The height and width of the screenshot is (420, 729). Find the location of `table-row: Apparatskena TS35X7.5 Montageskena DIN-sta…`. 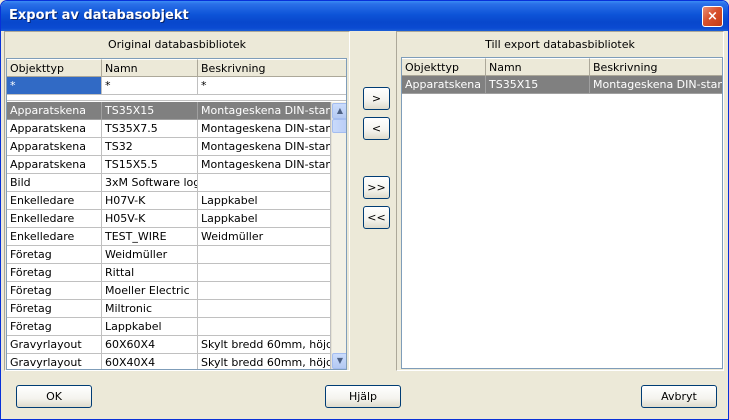

table-row: Apparatskena TS35X7.5 Montageskena DIN-sta… is located at coordinates (169, 129).